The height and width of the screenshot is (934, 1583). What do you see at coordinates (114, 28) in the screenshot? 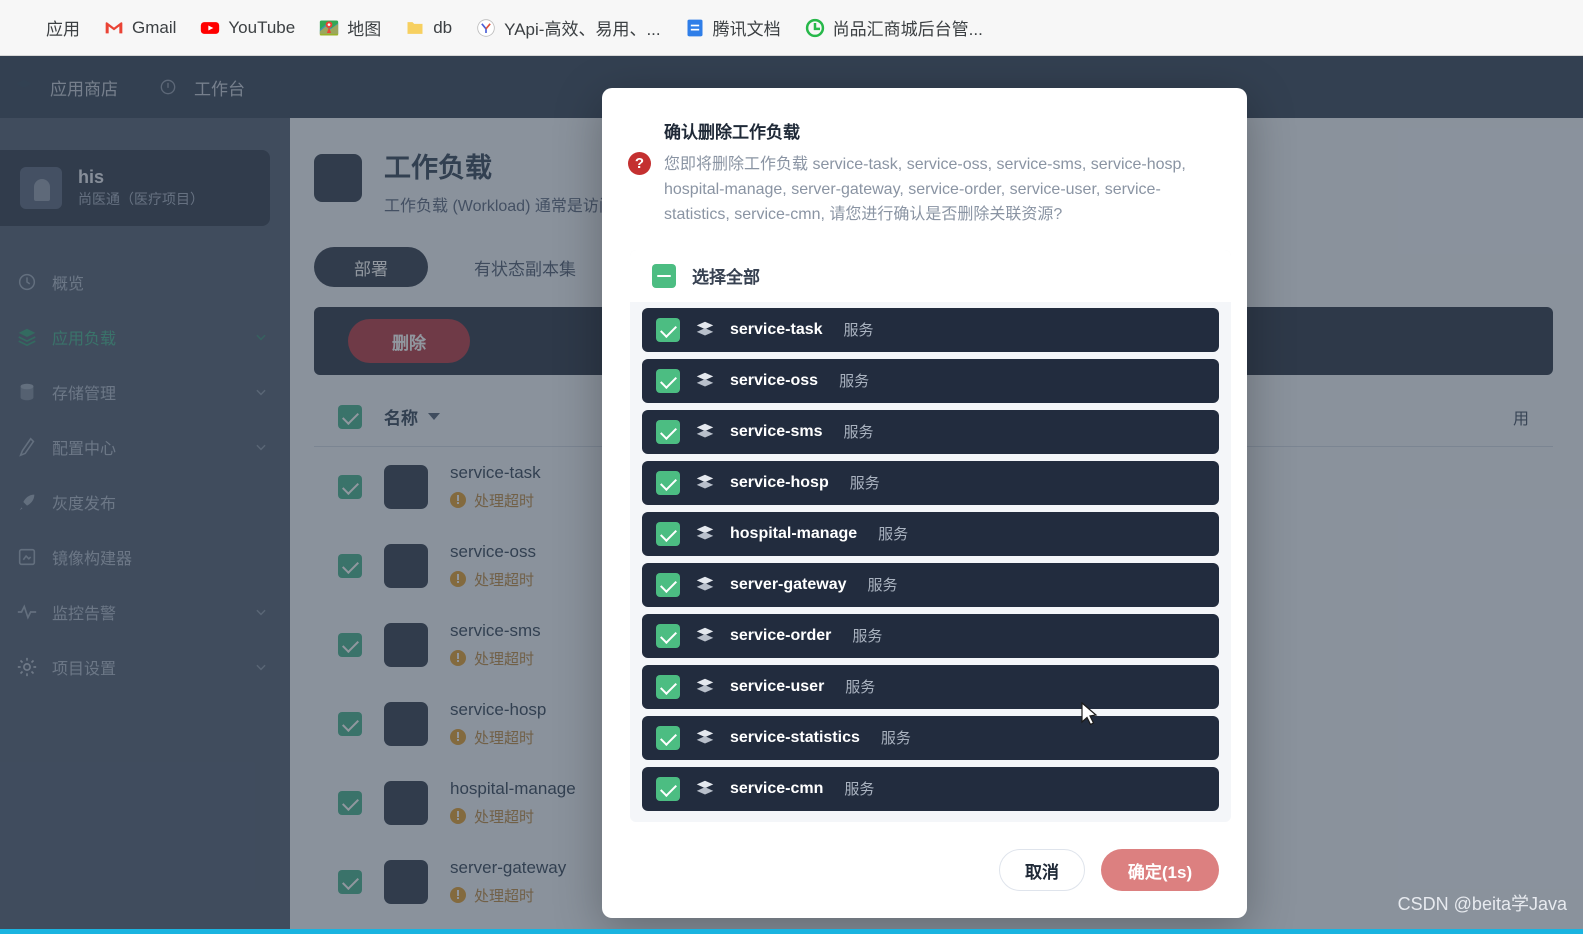
I see `gmail-icon` at bounding box center [114, 28].